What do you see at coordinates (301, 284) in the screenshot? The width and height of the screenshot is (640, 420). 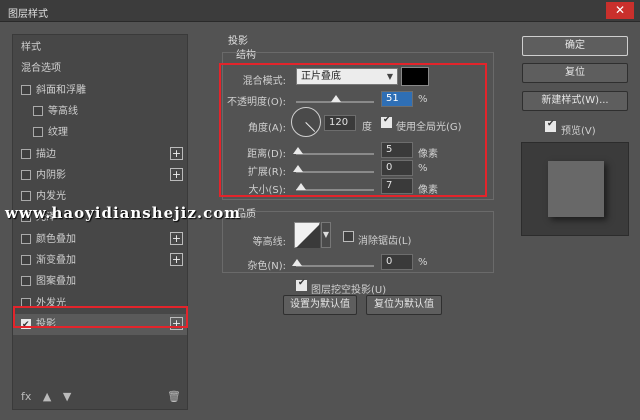 I see `knockout-checkbox` at bounding box center [301, 284].